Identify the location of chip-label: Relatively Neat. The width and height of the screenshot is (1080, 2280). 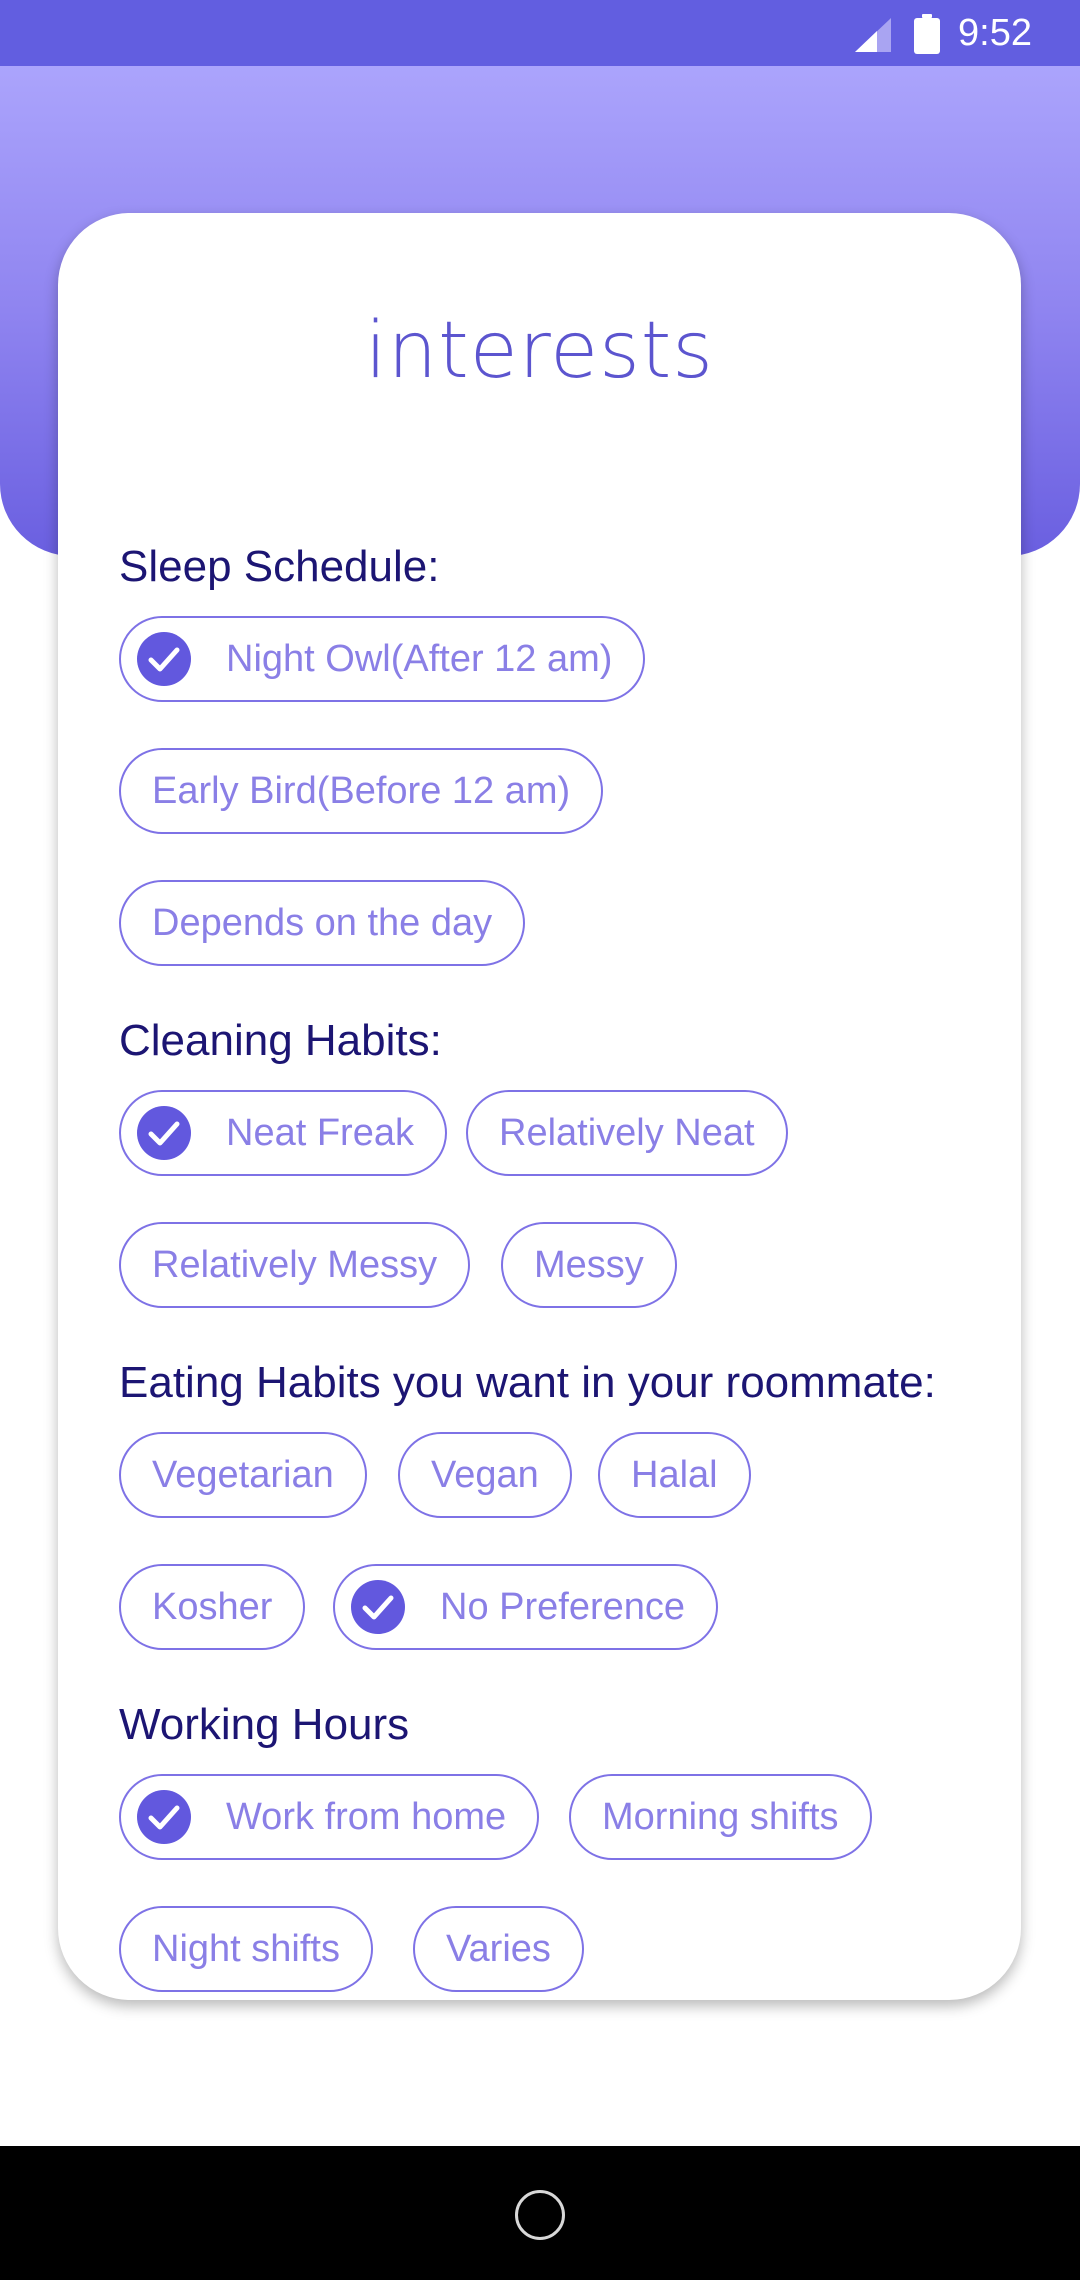
(627, 1132).